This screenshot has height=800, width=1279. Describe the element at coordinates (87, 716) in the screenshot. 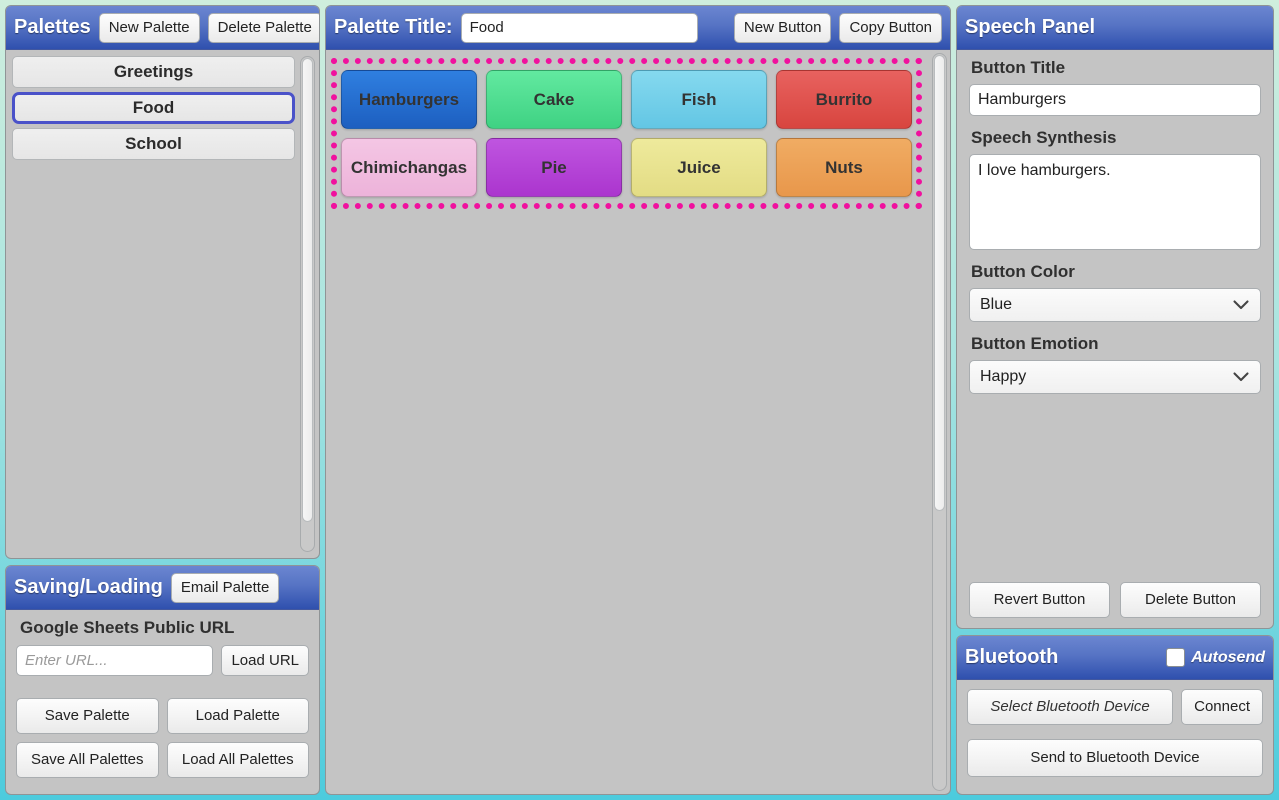

I see `save-palette-button: Save Palette` at that location.